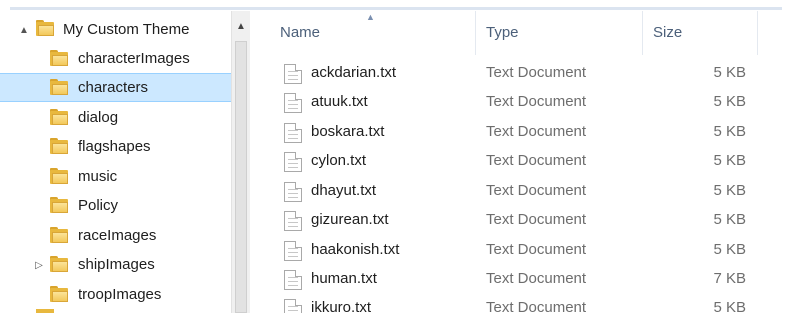 The image size is (790, 313). What do you see at coordinates (348, 131) in the screenshot?
I see `file-name: boskara.txt` at bounding box center [348, 131].